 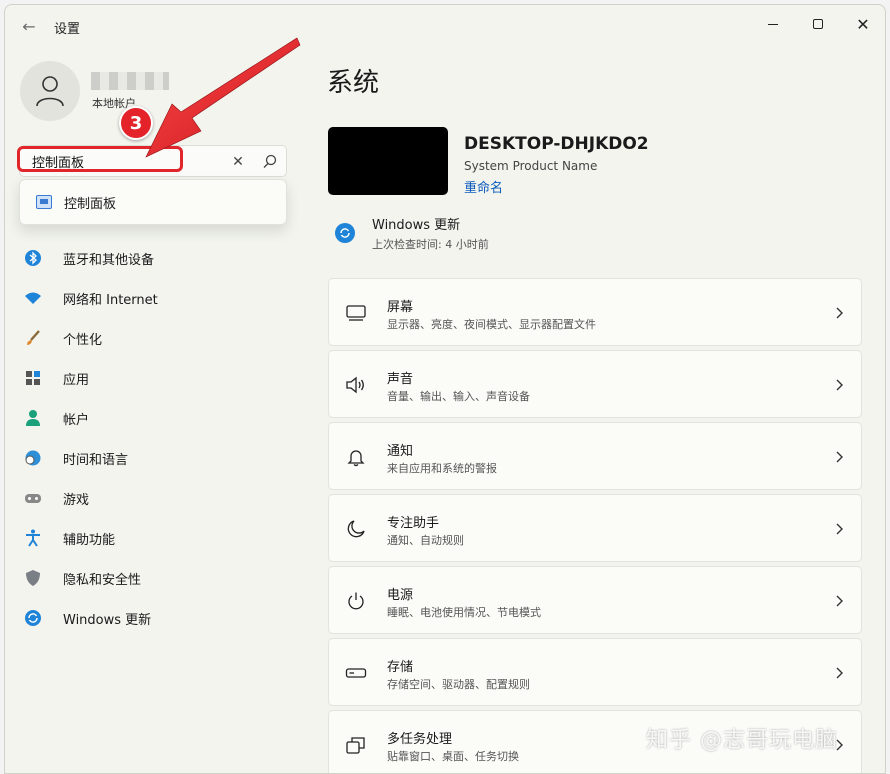 What do you see at coordinates (158, 538) in the screenshot?
I see `sidebar-item-accessibility: 辅助功能` at bounding box center [158, 538].